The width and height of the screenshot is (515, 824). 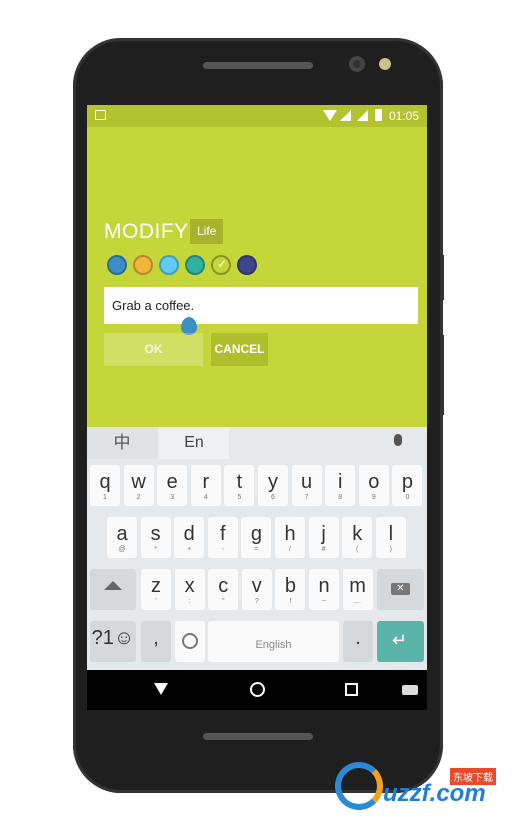 What do you see at coordinates (410, 690) in the screenshot?
I see `keyboard-switch-icon` at bounding box center [410, 690].